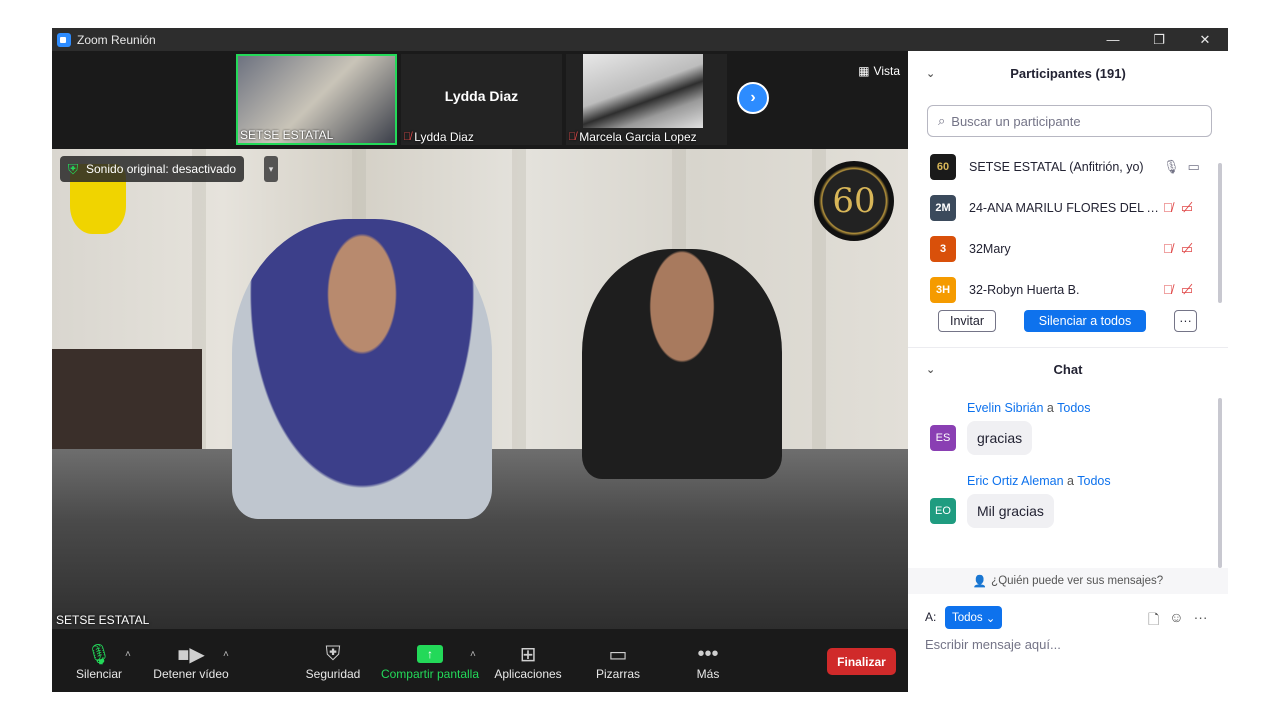 The width and height of the screenshot is (1280, 720). Describe the element at coordinates (1000, 438) in the screenshot. I see `message-text: gracias` at that location.